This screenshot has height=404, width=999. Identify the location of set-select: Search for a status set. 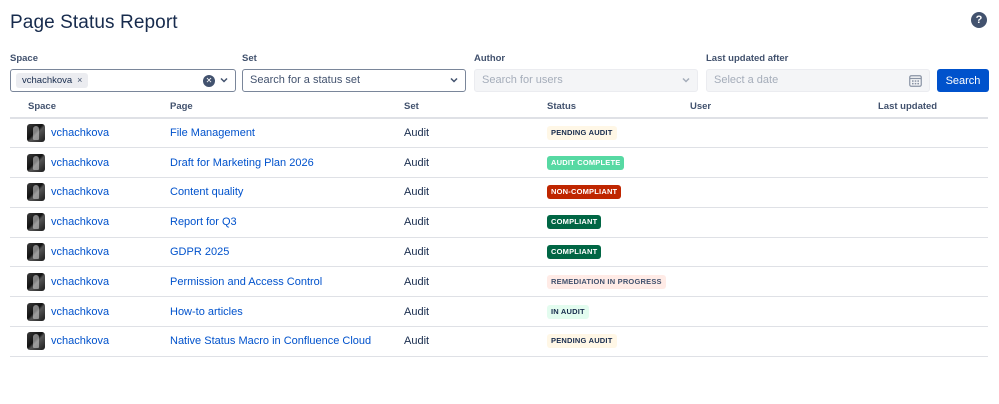
(354, 80).